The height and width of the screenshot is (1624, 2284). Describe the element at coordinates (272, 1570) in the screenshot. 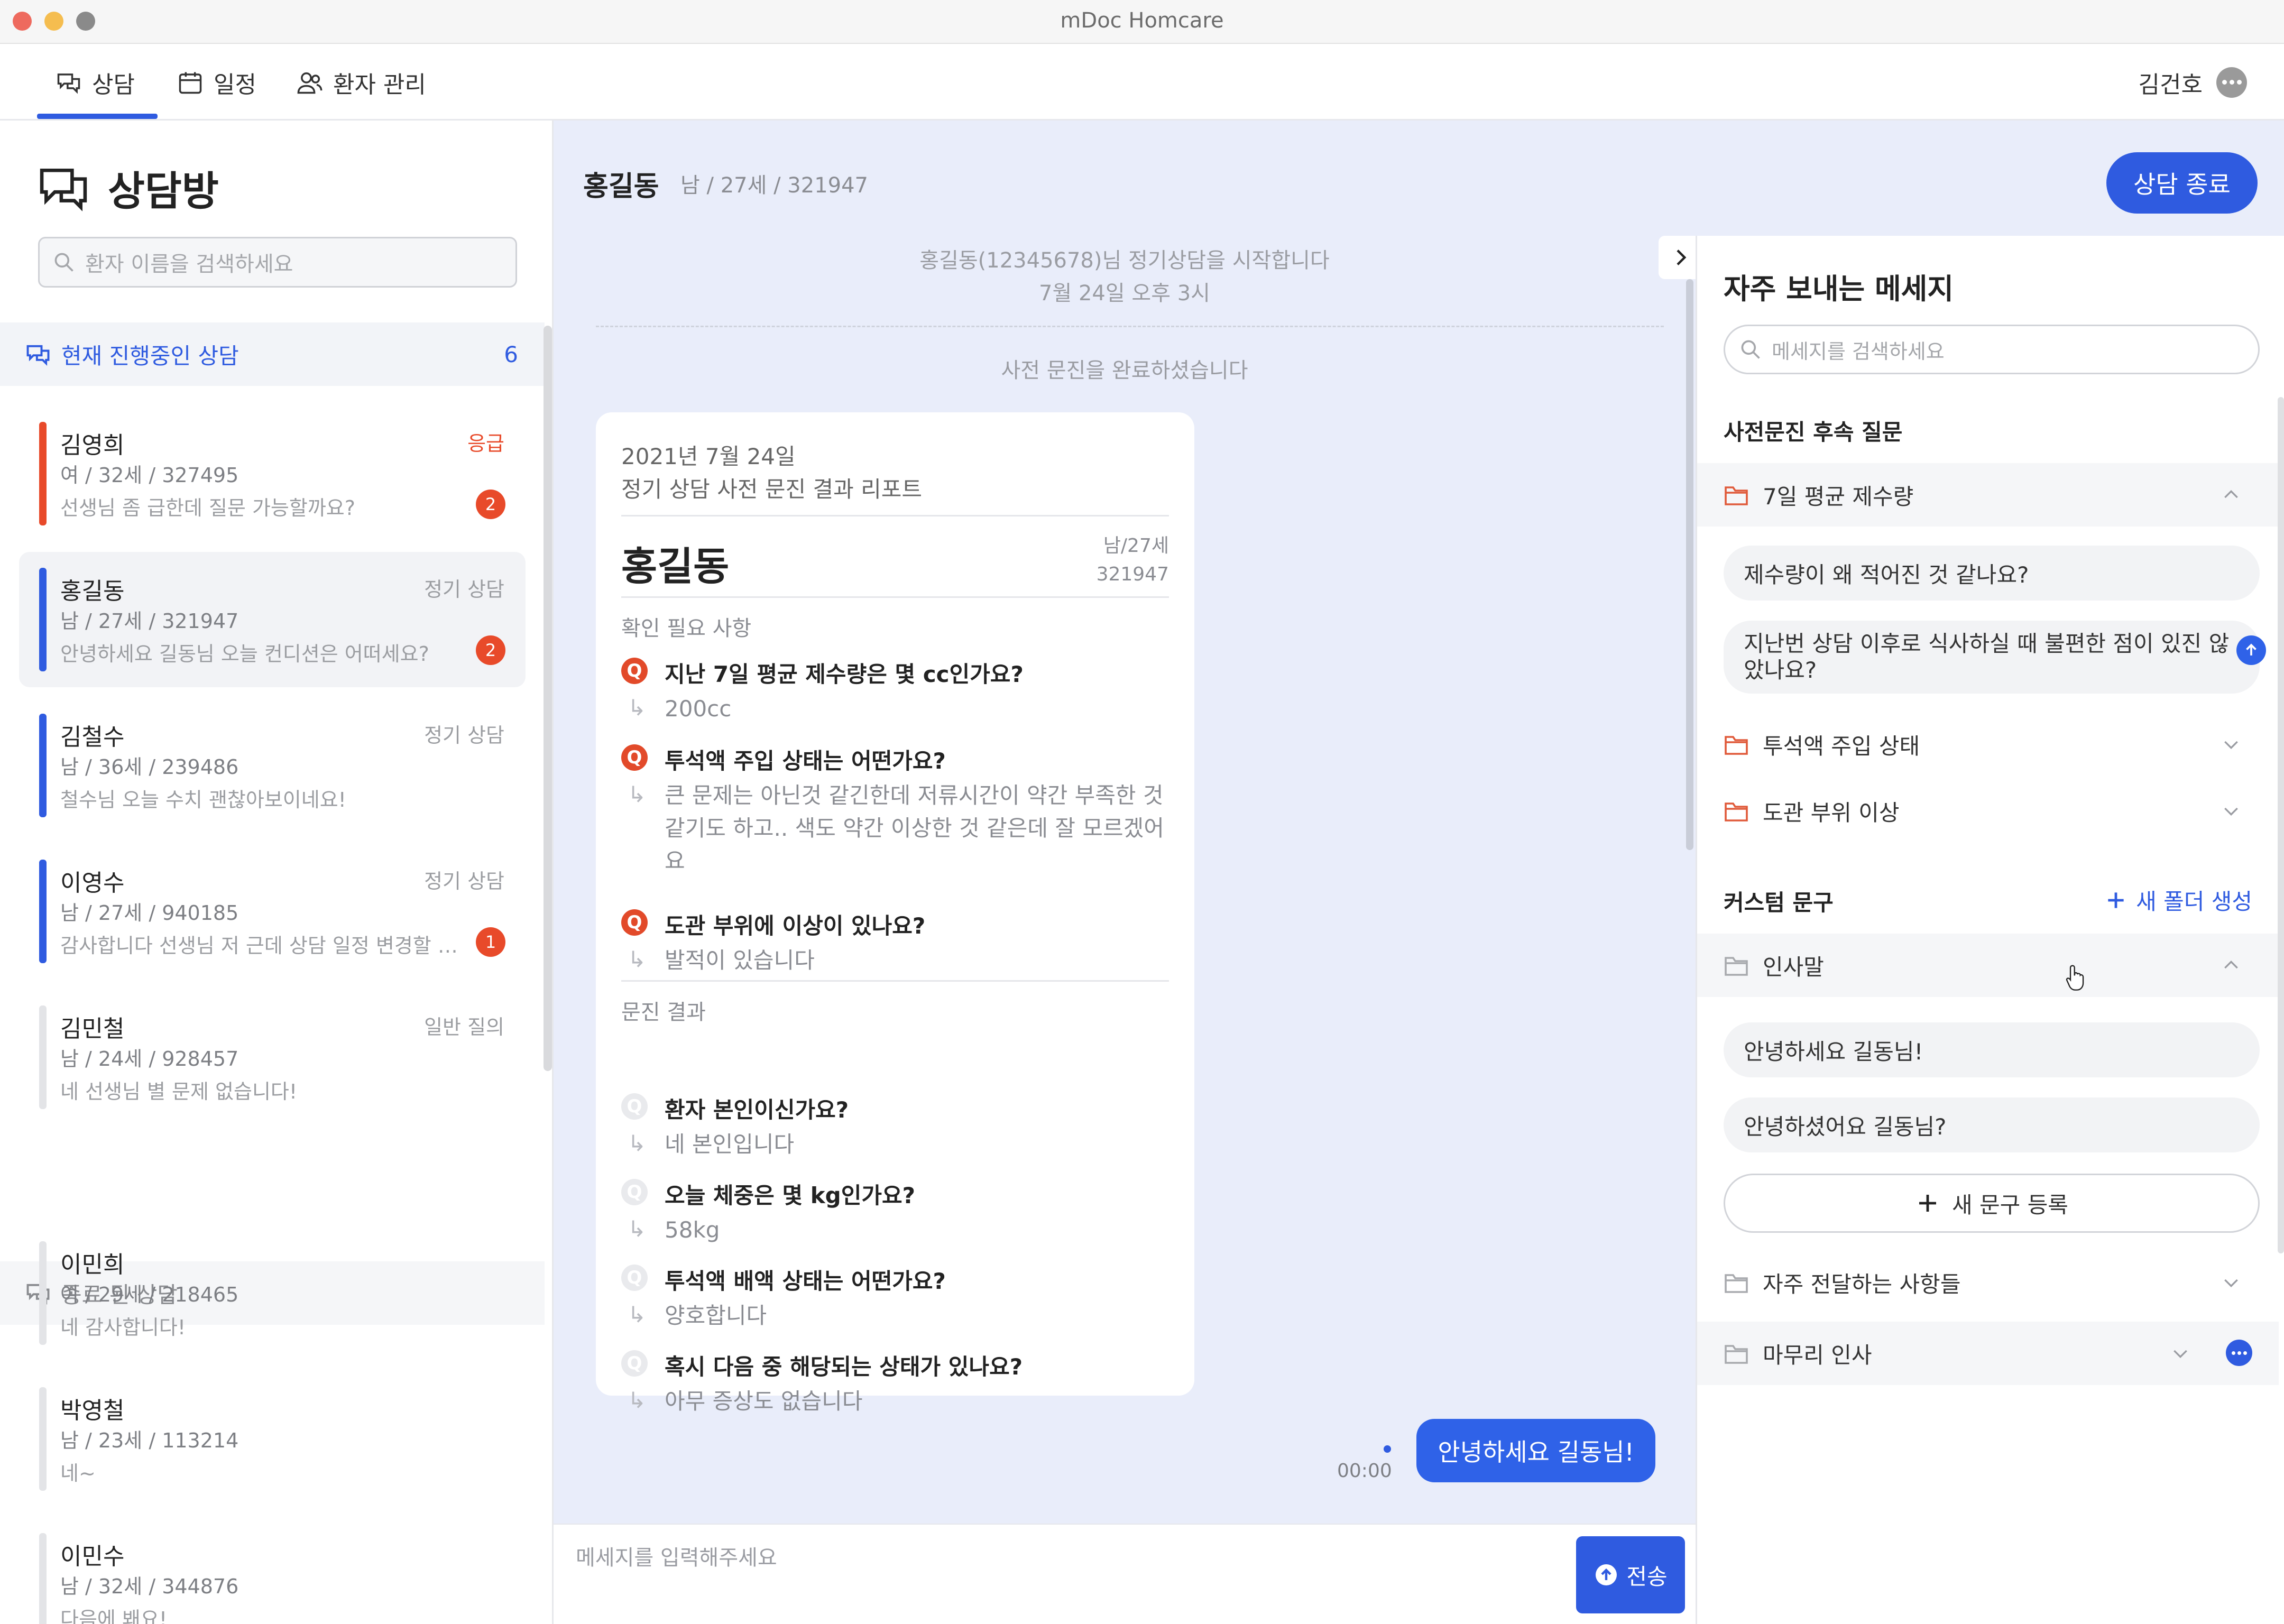

I see `conversation-item: 이민수 남 / 32세 / 344876 다음에 봬요!` at that location.